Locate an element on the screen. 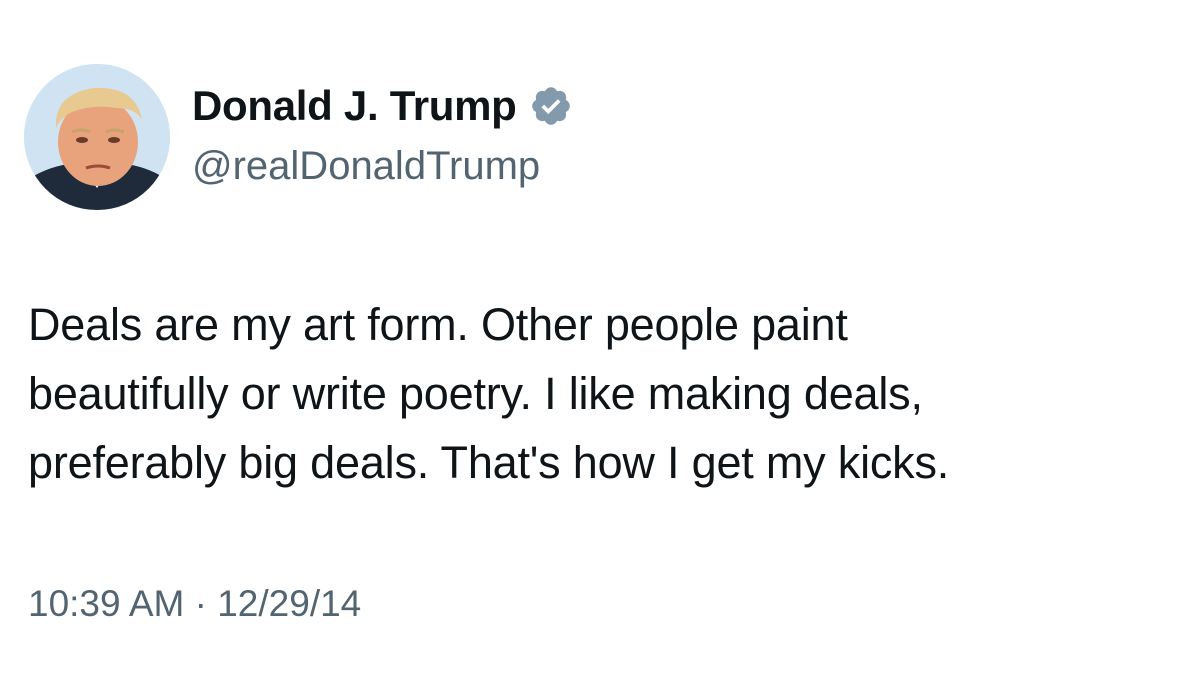 Image resolution: width=1200 pixels, height=675 pixels. tweet-timestamp: 10:39 AM · 12/29/14 is located at coordinates (194, 604).